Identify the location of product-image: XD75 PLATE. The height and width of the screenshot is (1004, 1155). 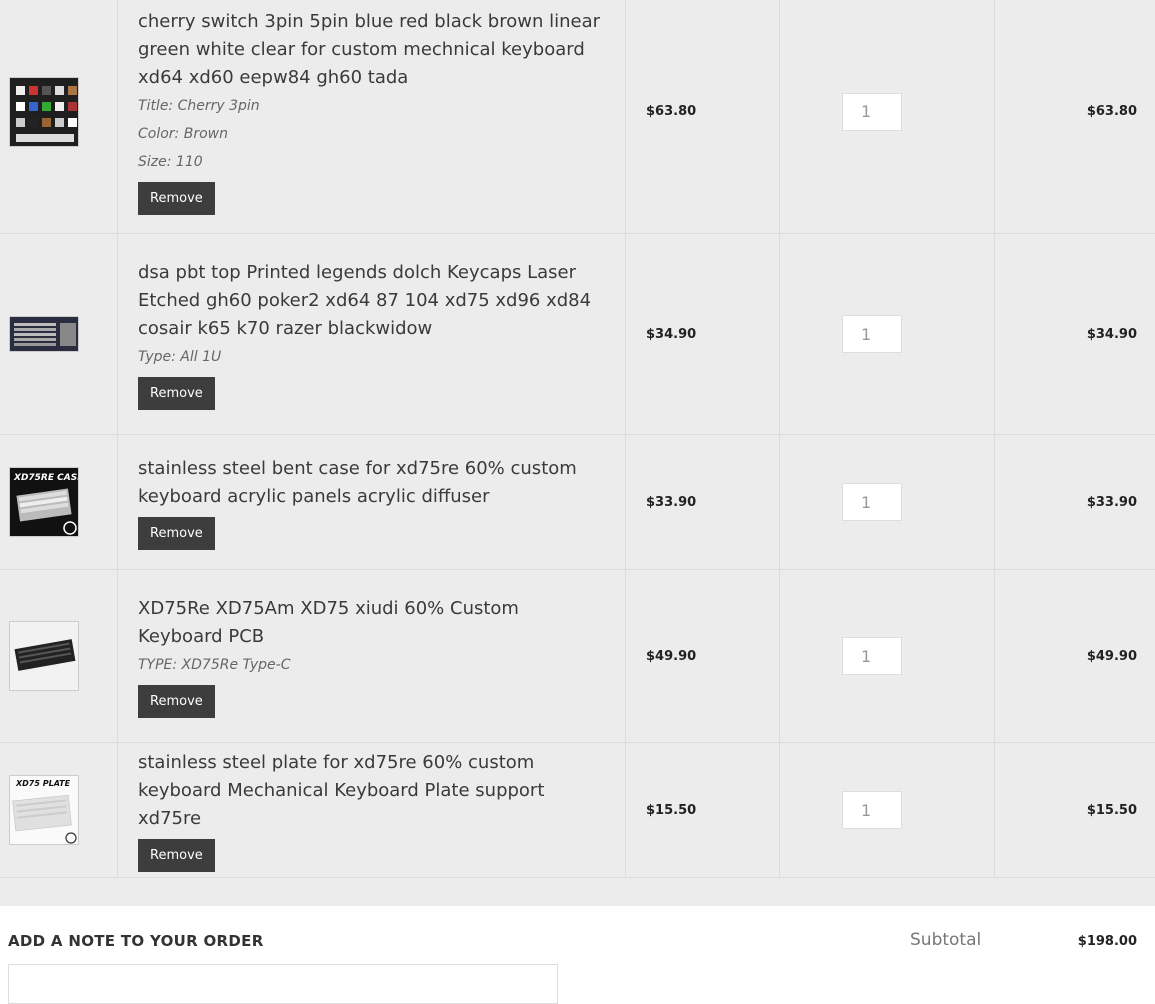
(44, 810).